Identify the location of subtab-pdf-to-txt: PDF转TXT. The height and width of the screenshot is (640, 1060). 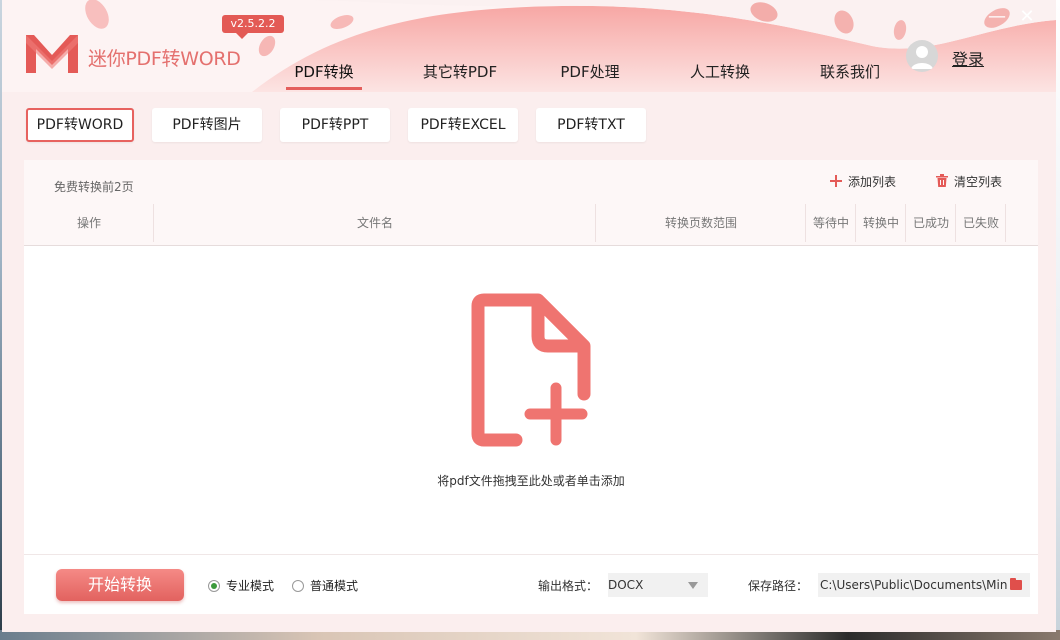
(591, 125).